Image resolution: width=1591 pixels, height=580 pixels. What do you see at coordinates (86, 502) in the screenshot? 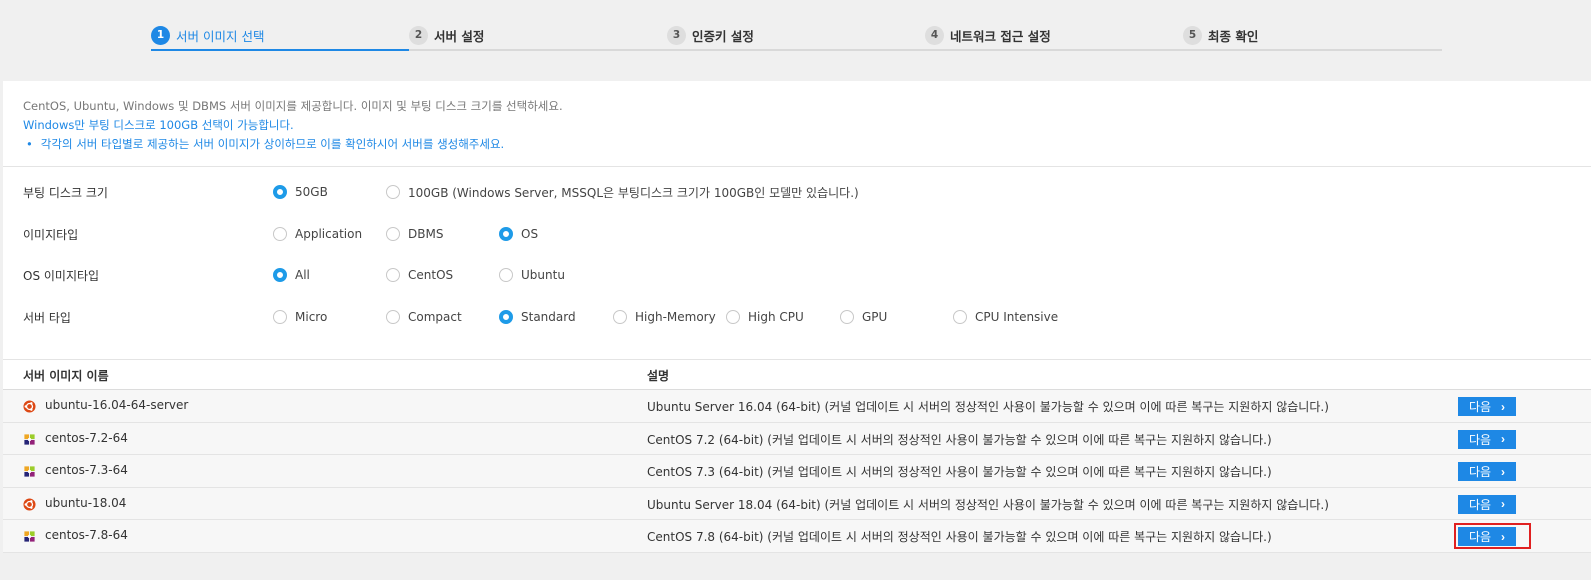
I see `image-name: ubuntu-18.04` at bounding box center [86, 502].